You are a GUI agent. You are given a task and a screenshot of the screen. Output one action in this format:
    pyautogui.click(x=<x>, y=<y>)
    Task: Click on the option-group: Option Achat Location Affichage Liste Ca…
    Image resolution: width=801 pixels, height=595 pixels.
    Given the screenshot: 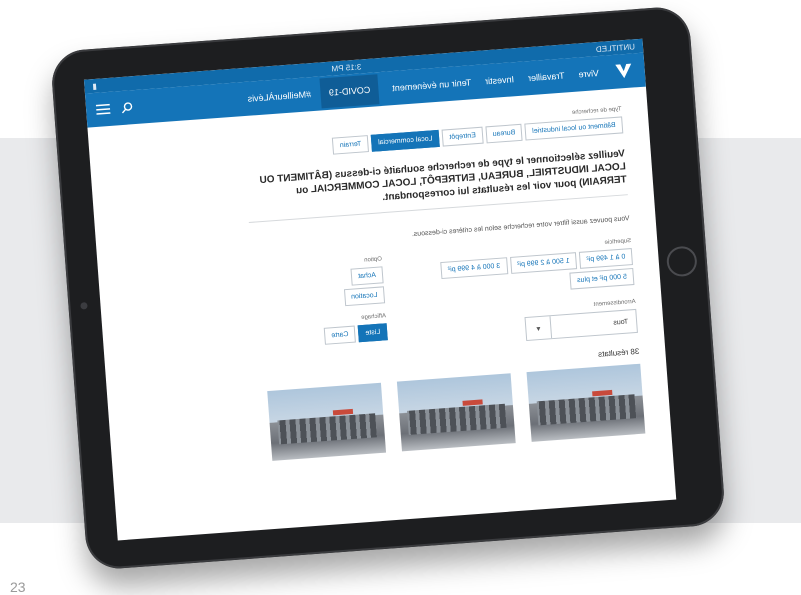 What is the action you would take?
    pyautogui.click(x=330, y=304)
    